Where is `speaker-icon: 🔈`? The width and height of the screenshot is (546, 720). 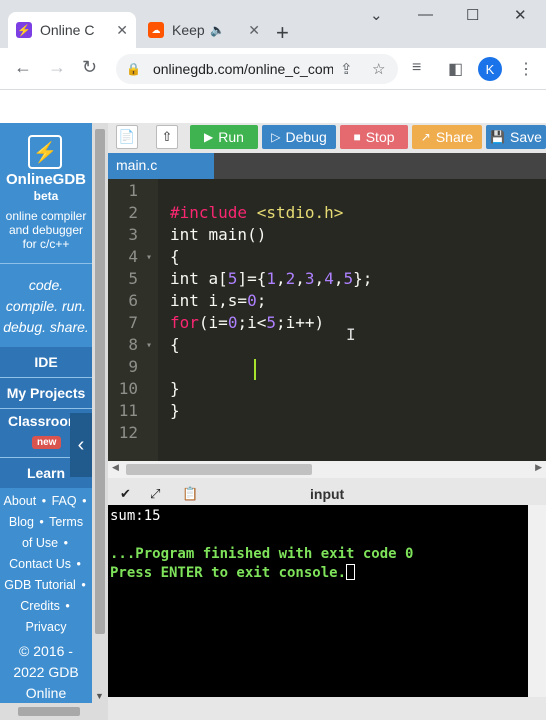 speaker-icon: 🔈 is located at coordinates (217, 30).